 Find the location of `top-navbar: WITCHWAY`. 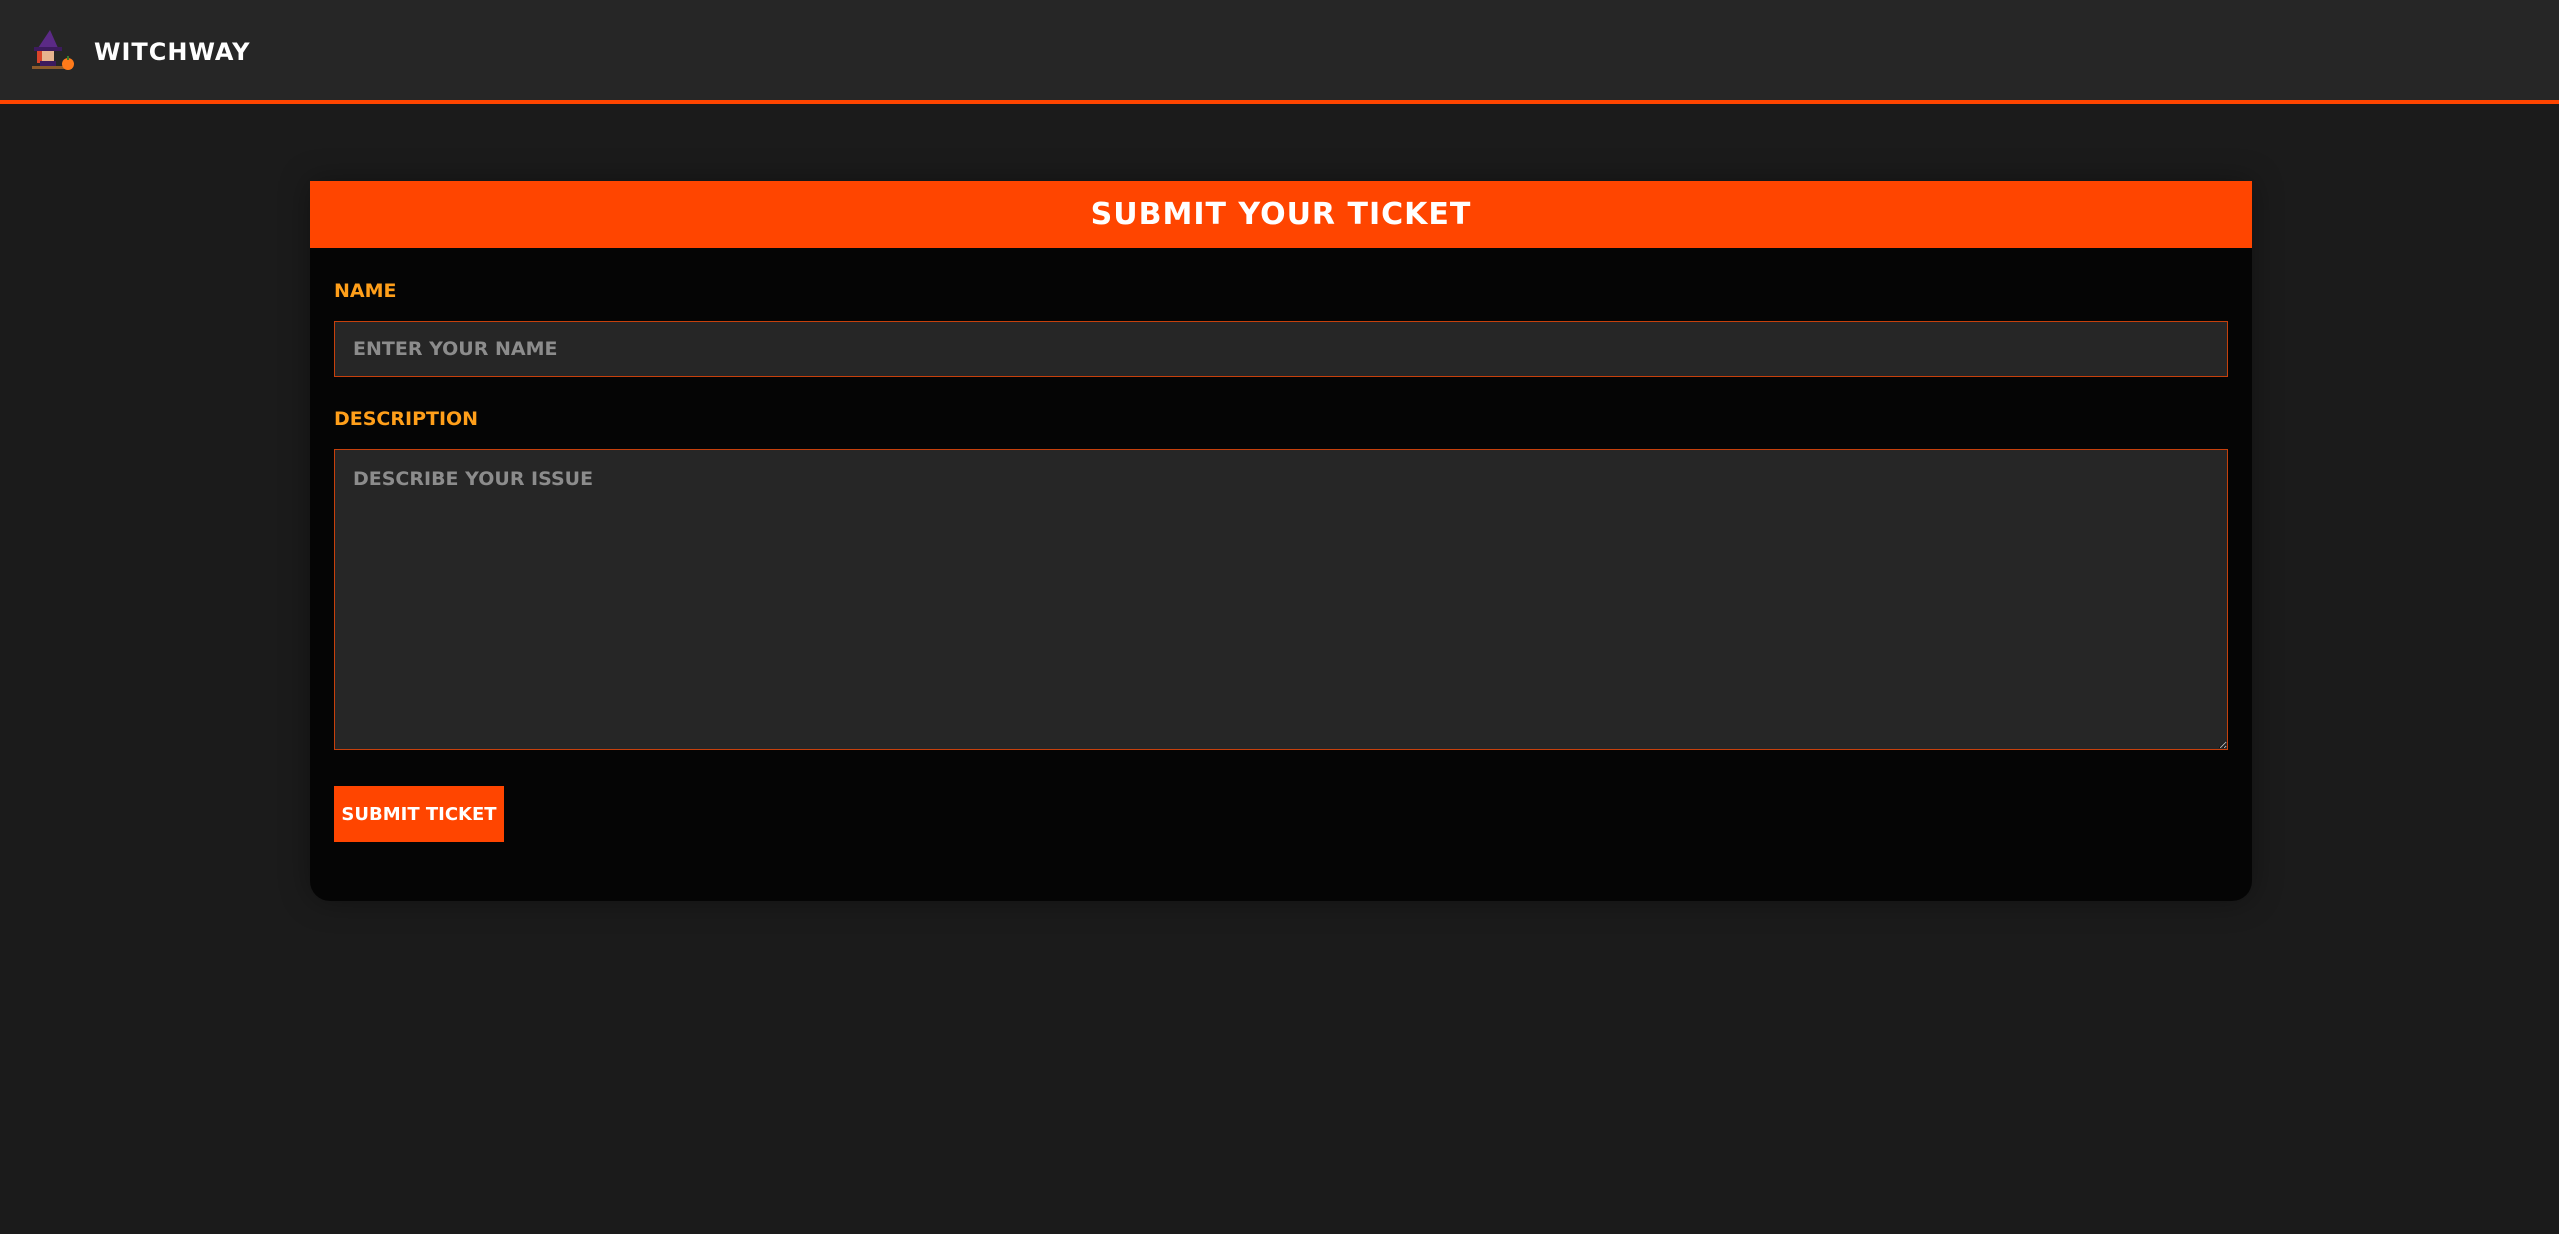

top-navbar: WITCHWAY is located at coordinates (1279, 52).